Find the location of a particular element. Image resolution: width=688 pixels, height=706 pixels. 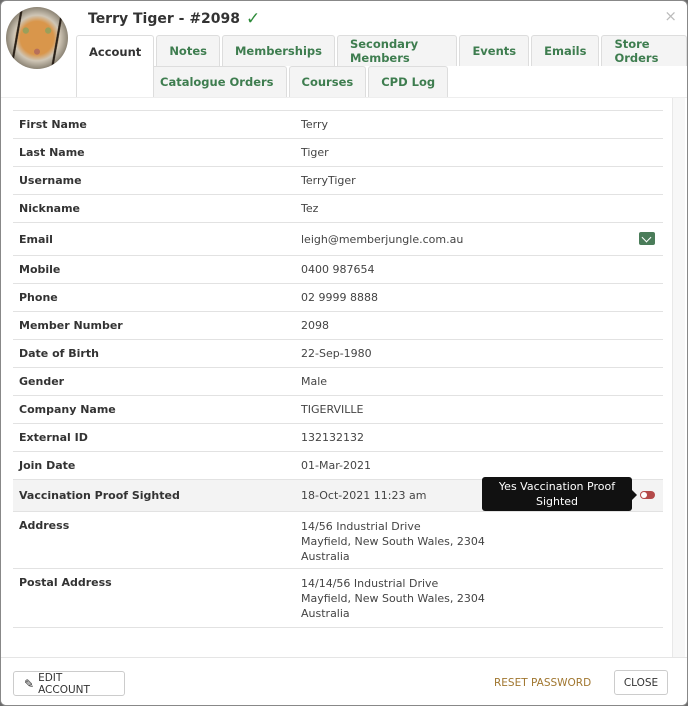

mail-icon is located at coordinates (647, 238).